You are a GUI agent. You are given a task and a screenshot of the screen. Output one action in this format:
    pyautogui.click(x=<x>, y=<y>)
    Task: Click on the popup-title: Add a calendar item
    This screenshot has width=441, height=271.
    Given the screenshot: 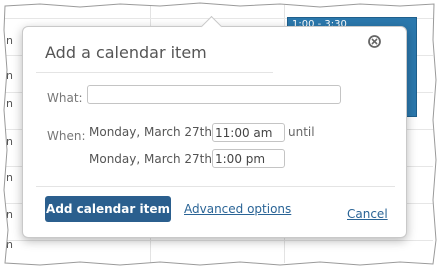 What is the action you would take?
    pyautogui.click(x=126, y=52)
    